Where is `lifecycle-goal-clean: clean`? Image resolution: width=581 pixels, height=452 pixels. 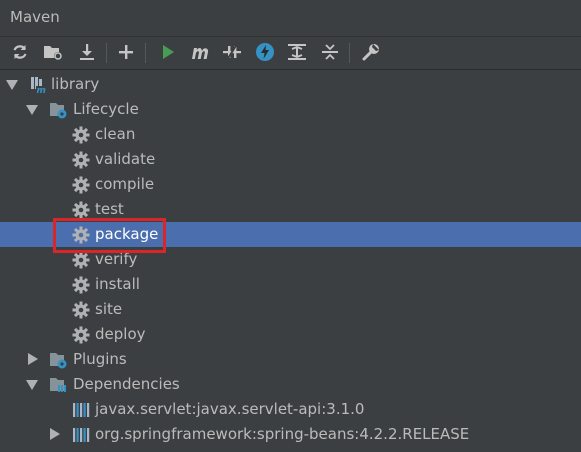 lifecycle-goal-clean: clean is located at coordinates (290, 134).